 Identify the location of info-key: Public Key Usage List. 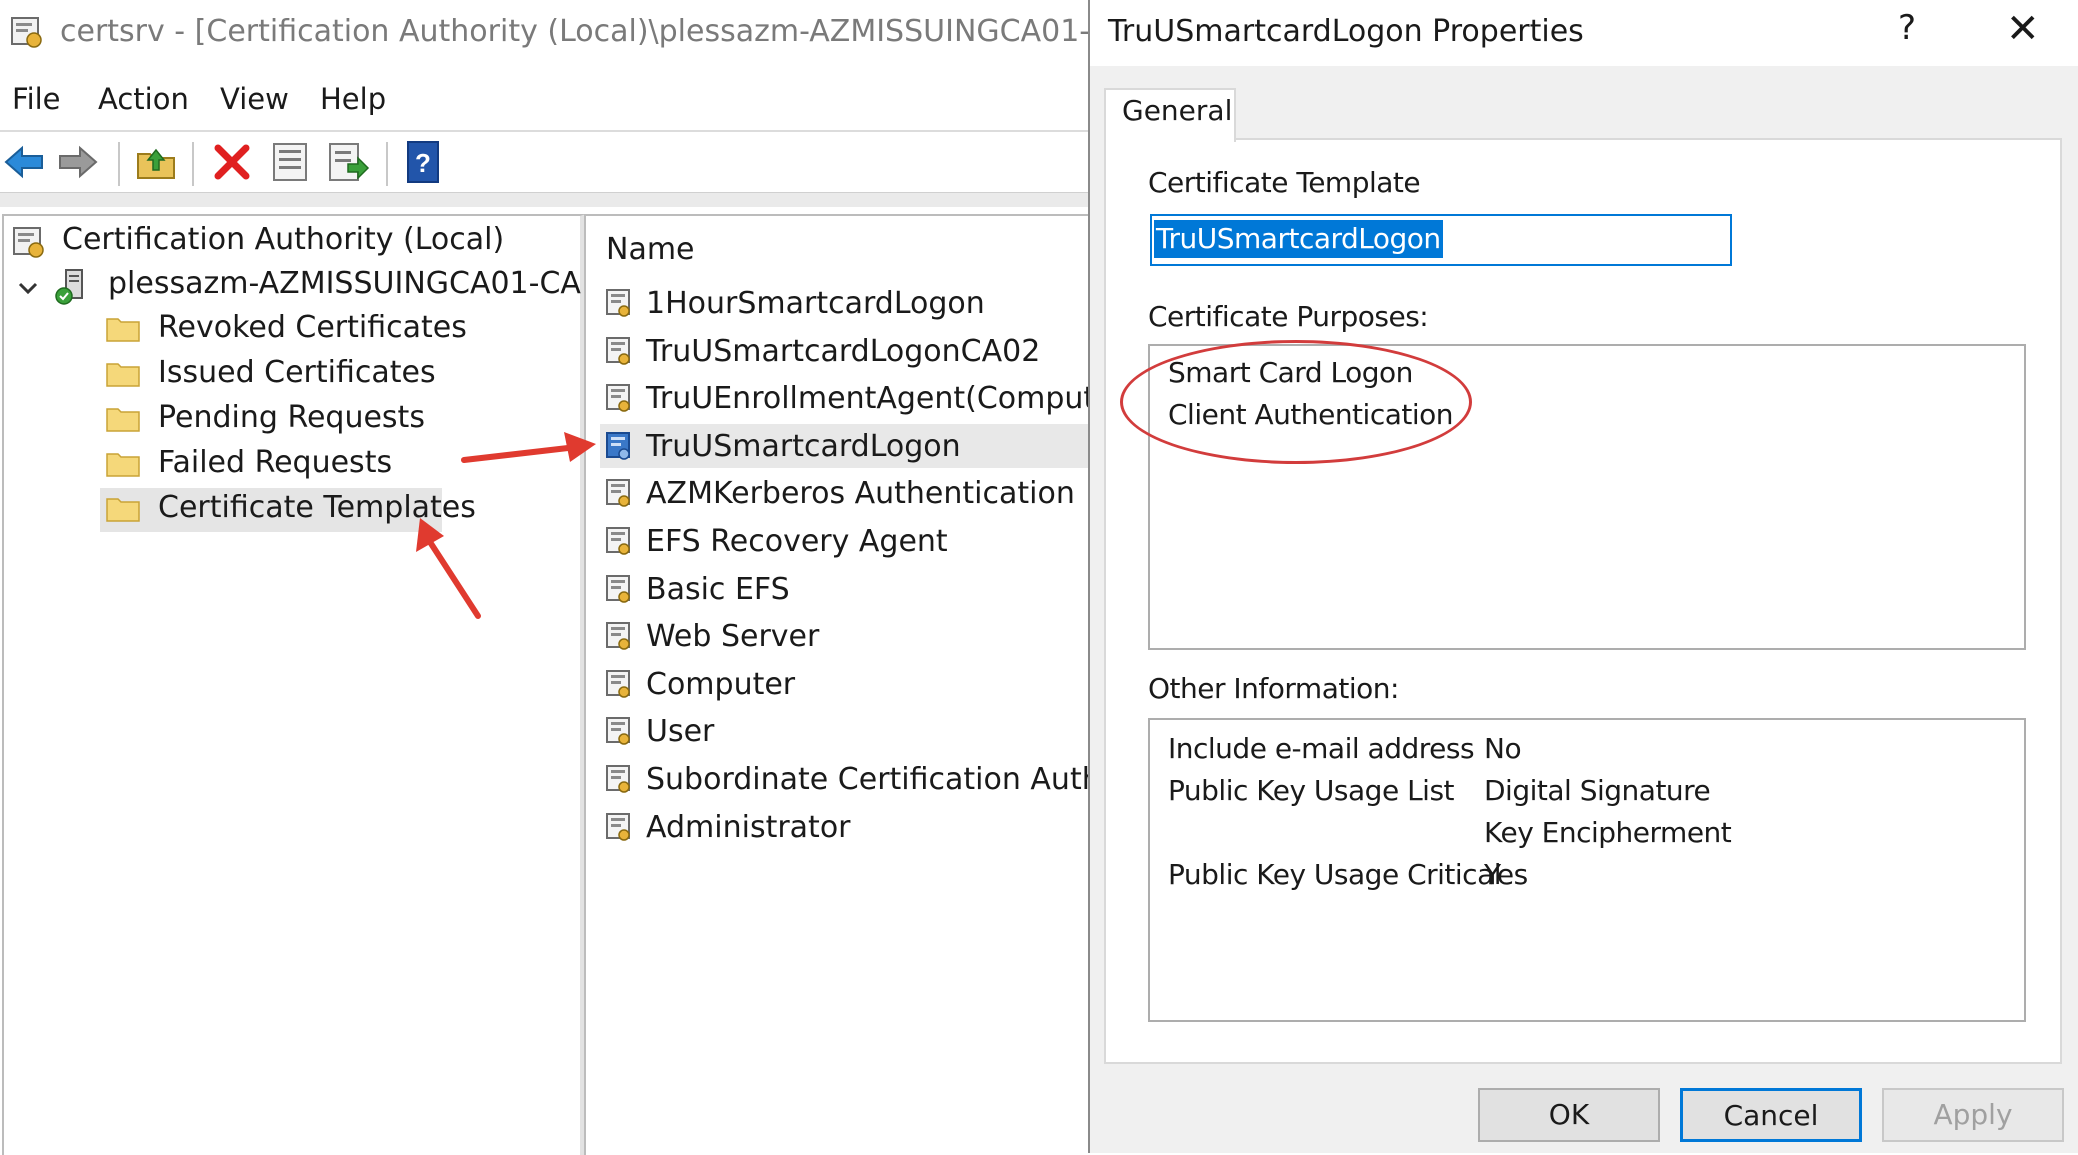
(1311, 790).